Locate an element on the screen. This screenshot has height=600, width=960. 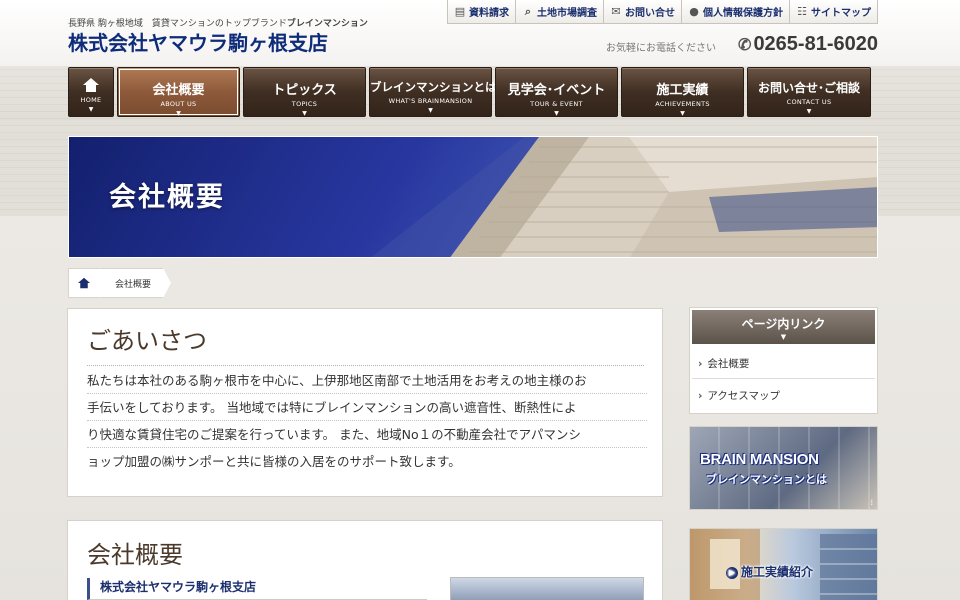
nav-label: トピックス is located at coordinates (304, 90).